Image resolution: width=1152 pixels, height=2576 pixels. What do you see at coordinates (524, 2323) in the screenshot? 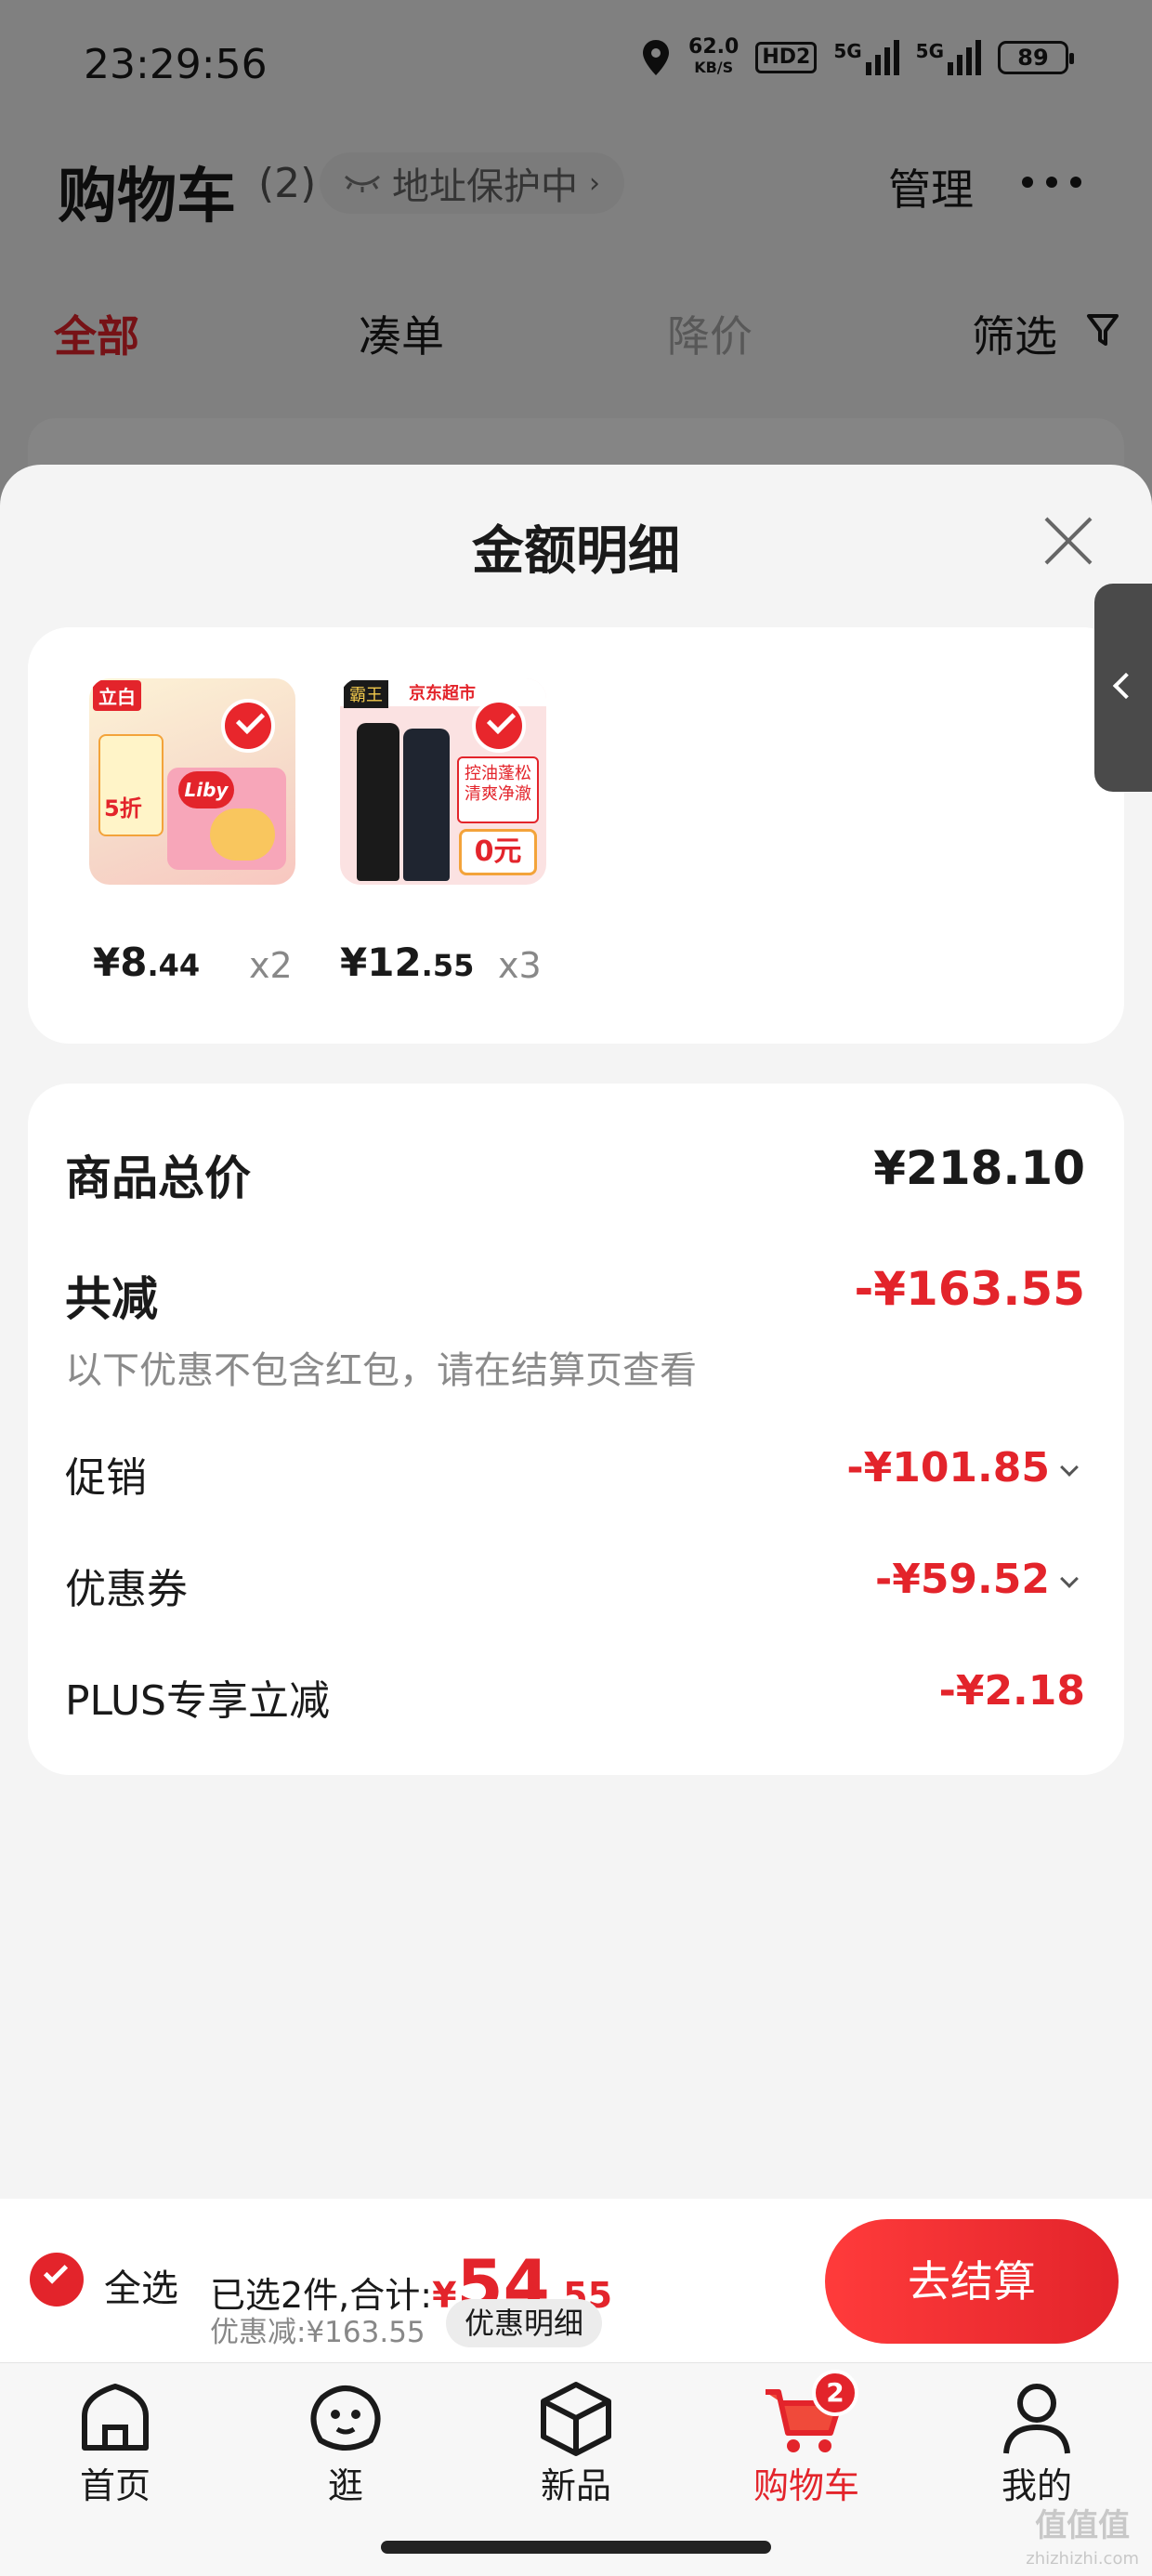
I see `discount-detail-button: 优惠明细` at bounding box center [524, 2323].